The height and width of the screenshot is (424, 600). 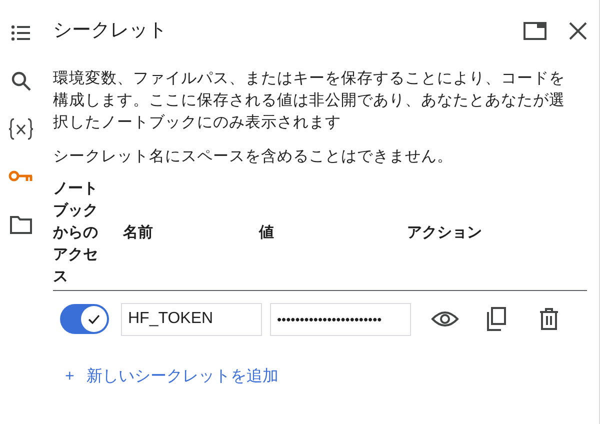 I want to click on add-secret-button: + 新しいシークレットを追加, so click(x=171, y=377).